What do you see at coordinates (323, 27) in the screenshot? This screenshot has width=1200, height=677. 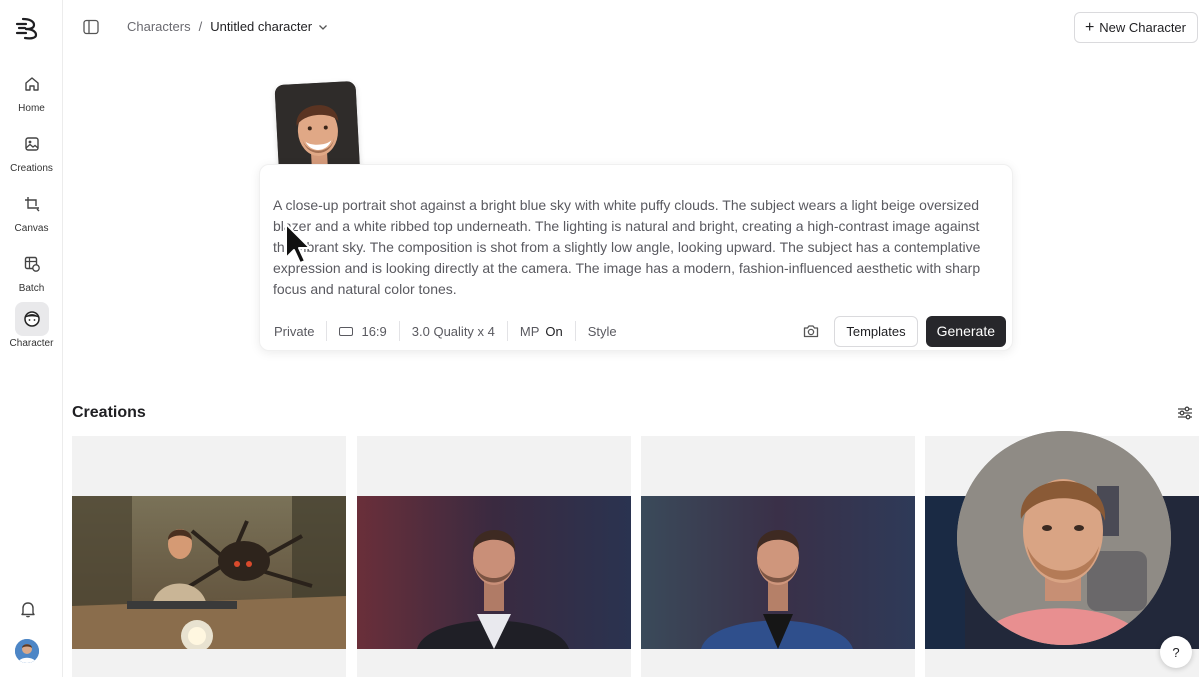 I see `chevron-down-icon` at bounding box center [323, 27].